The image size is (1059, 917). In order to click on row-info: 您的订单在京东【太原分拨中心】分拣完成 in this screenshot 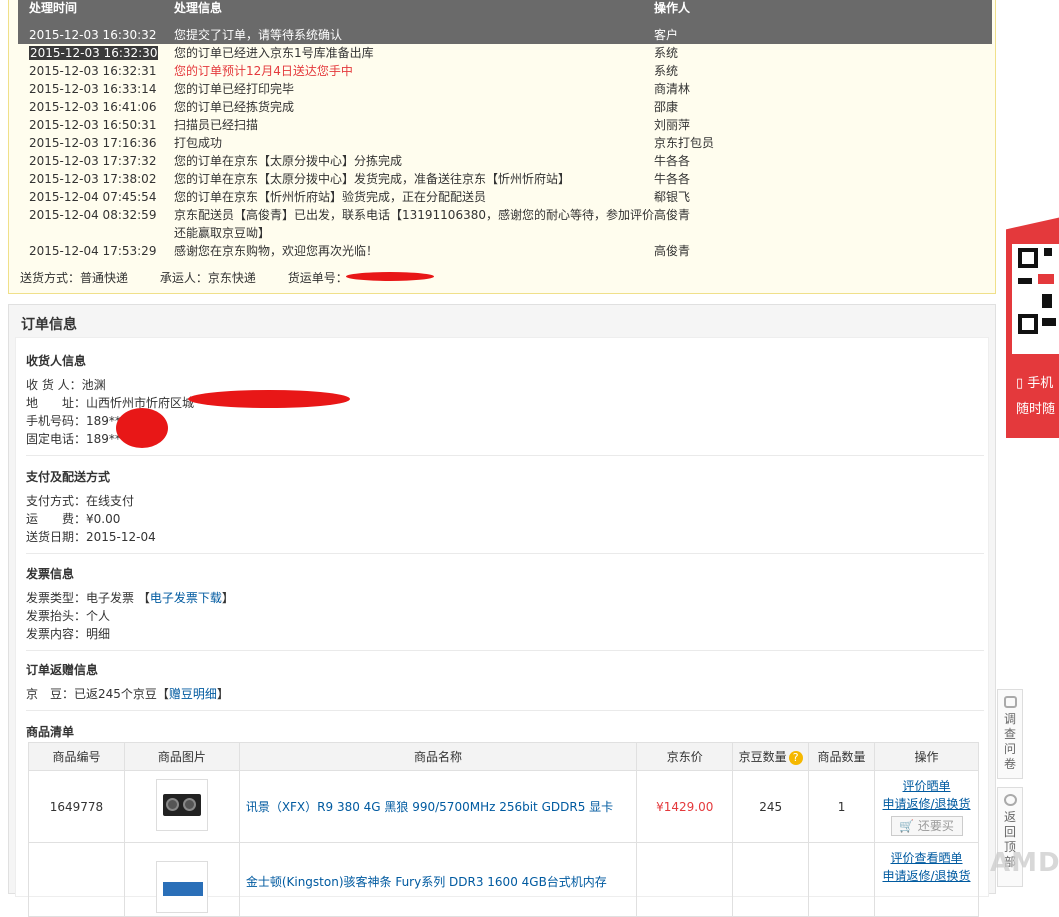, I will do `click(288, 161)`.